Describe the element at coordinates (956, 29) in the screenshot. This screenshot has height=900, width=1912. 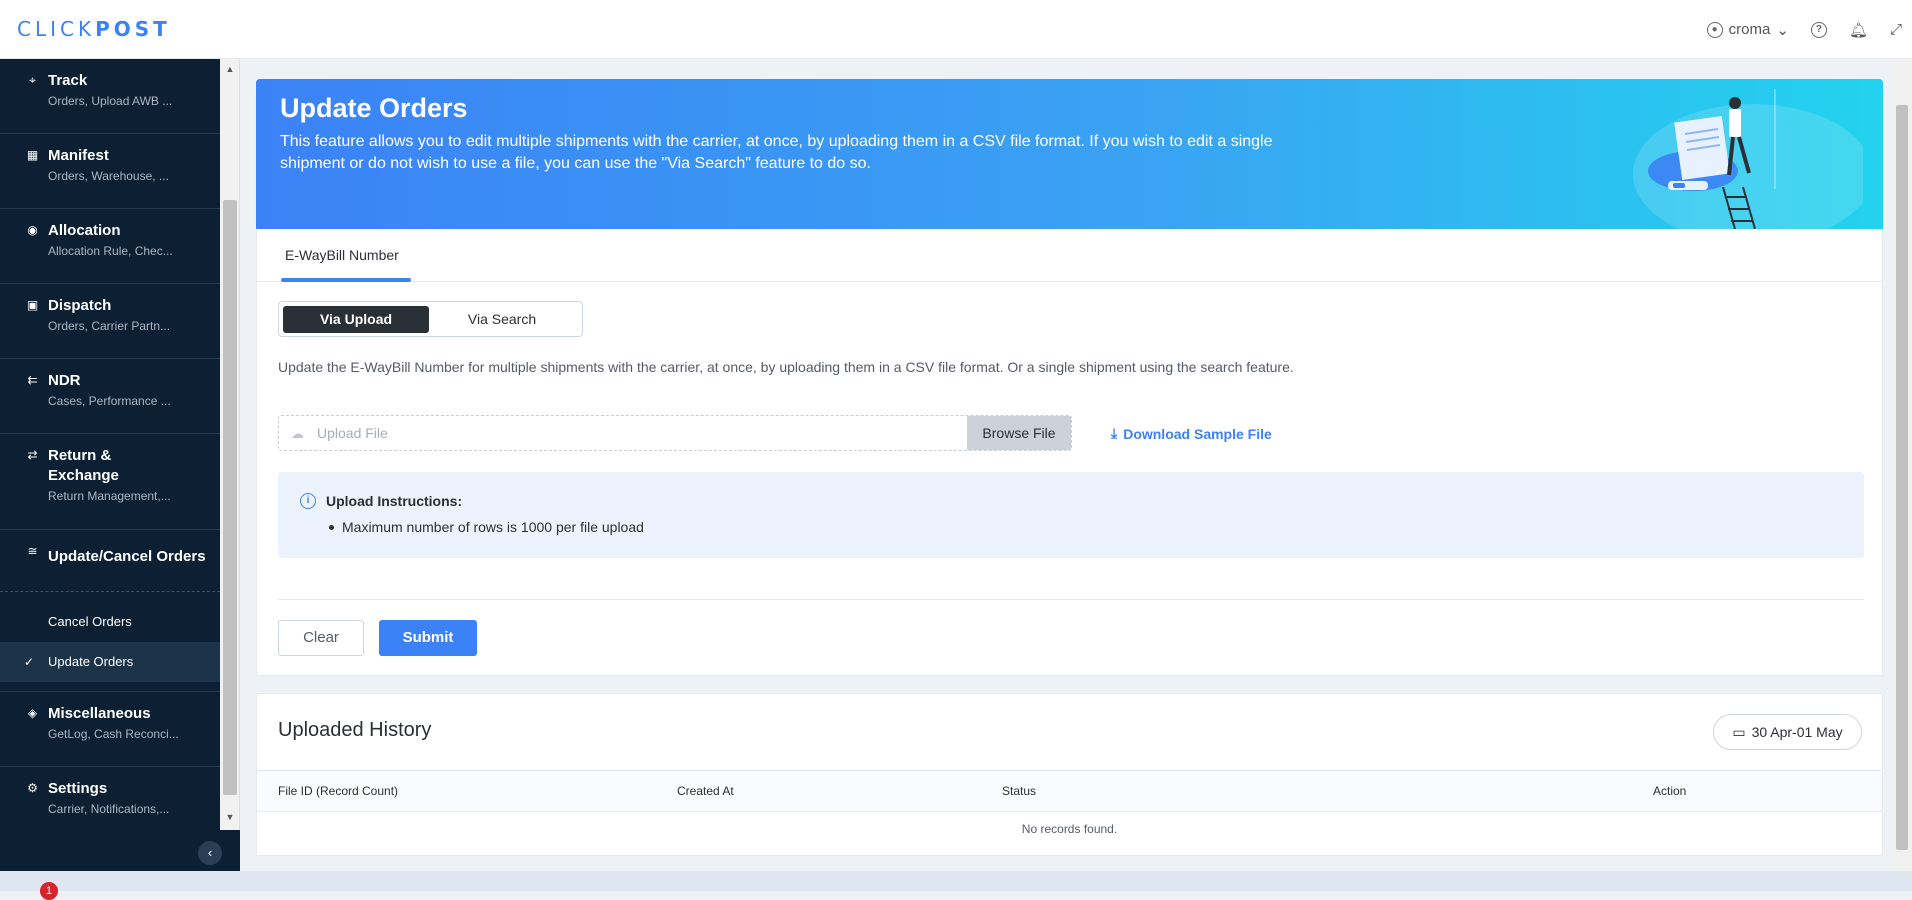
I see `top-bar: CLICKPOST ● croma ⌄ ? 🔔︎ ⤢` at that location.